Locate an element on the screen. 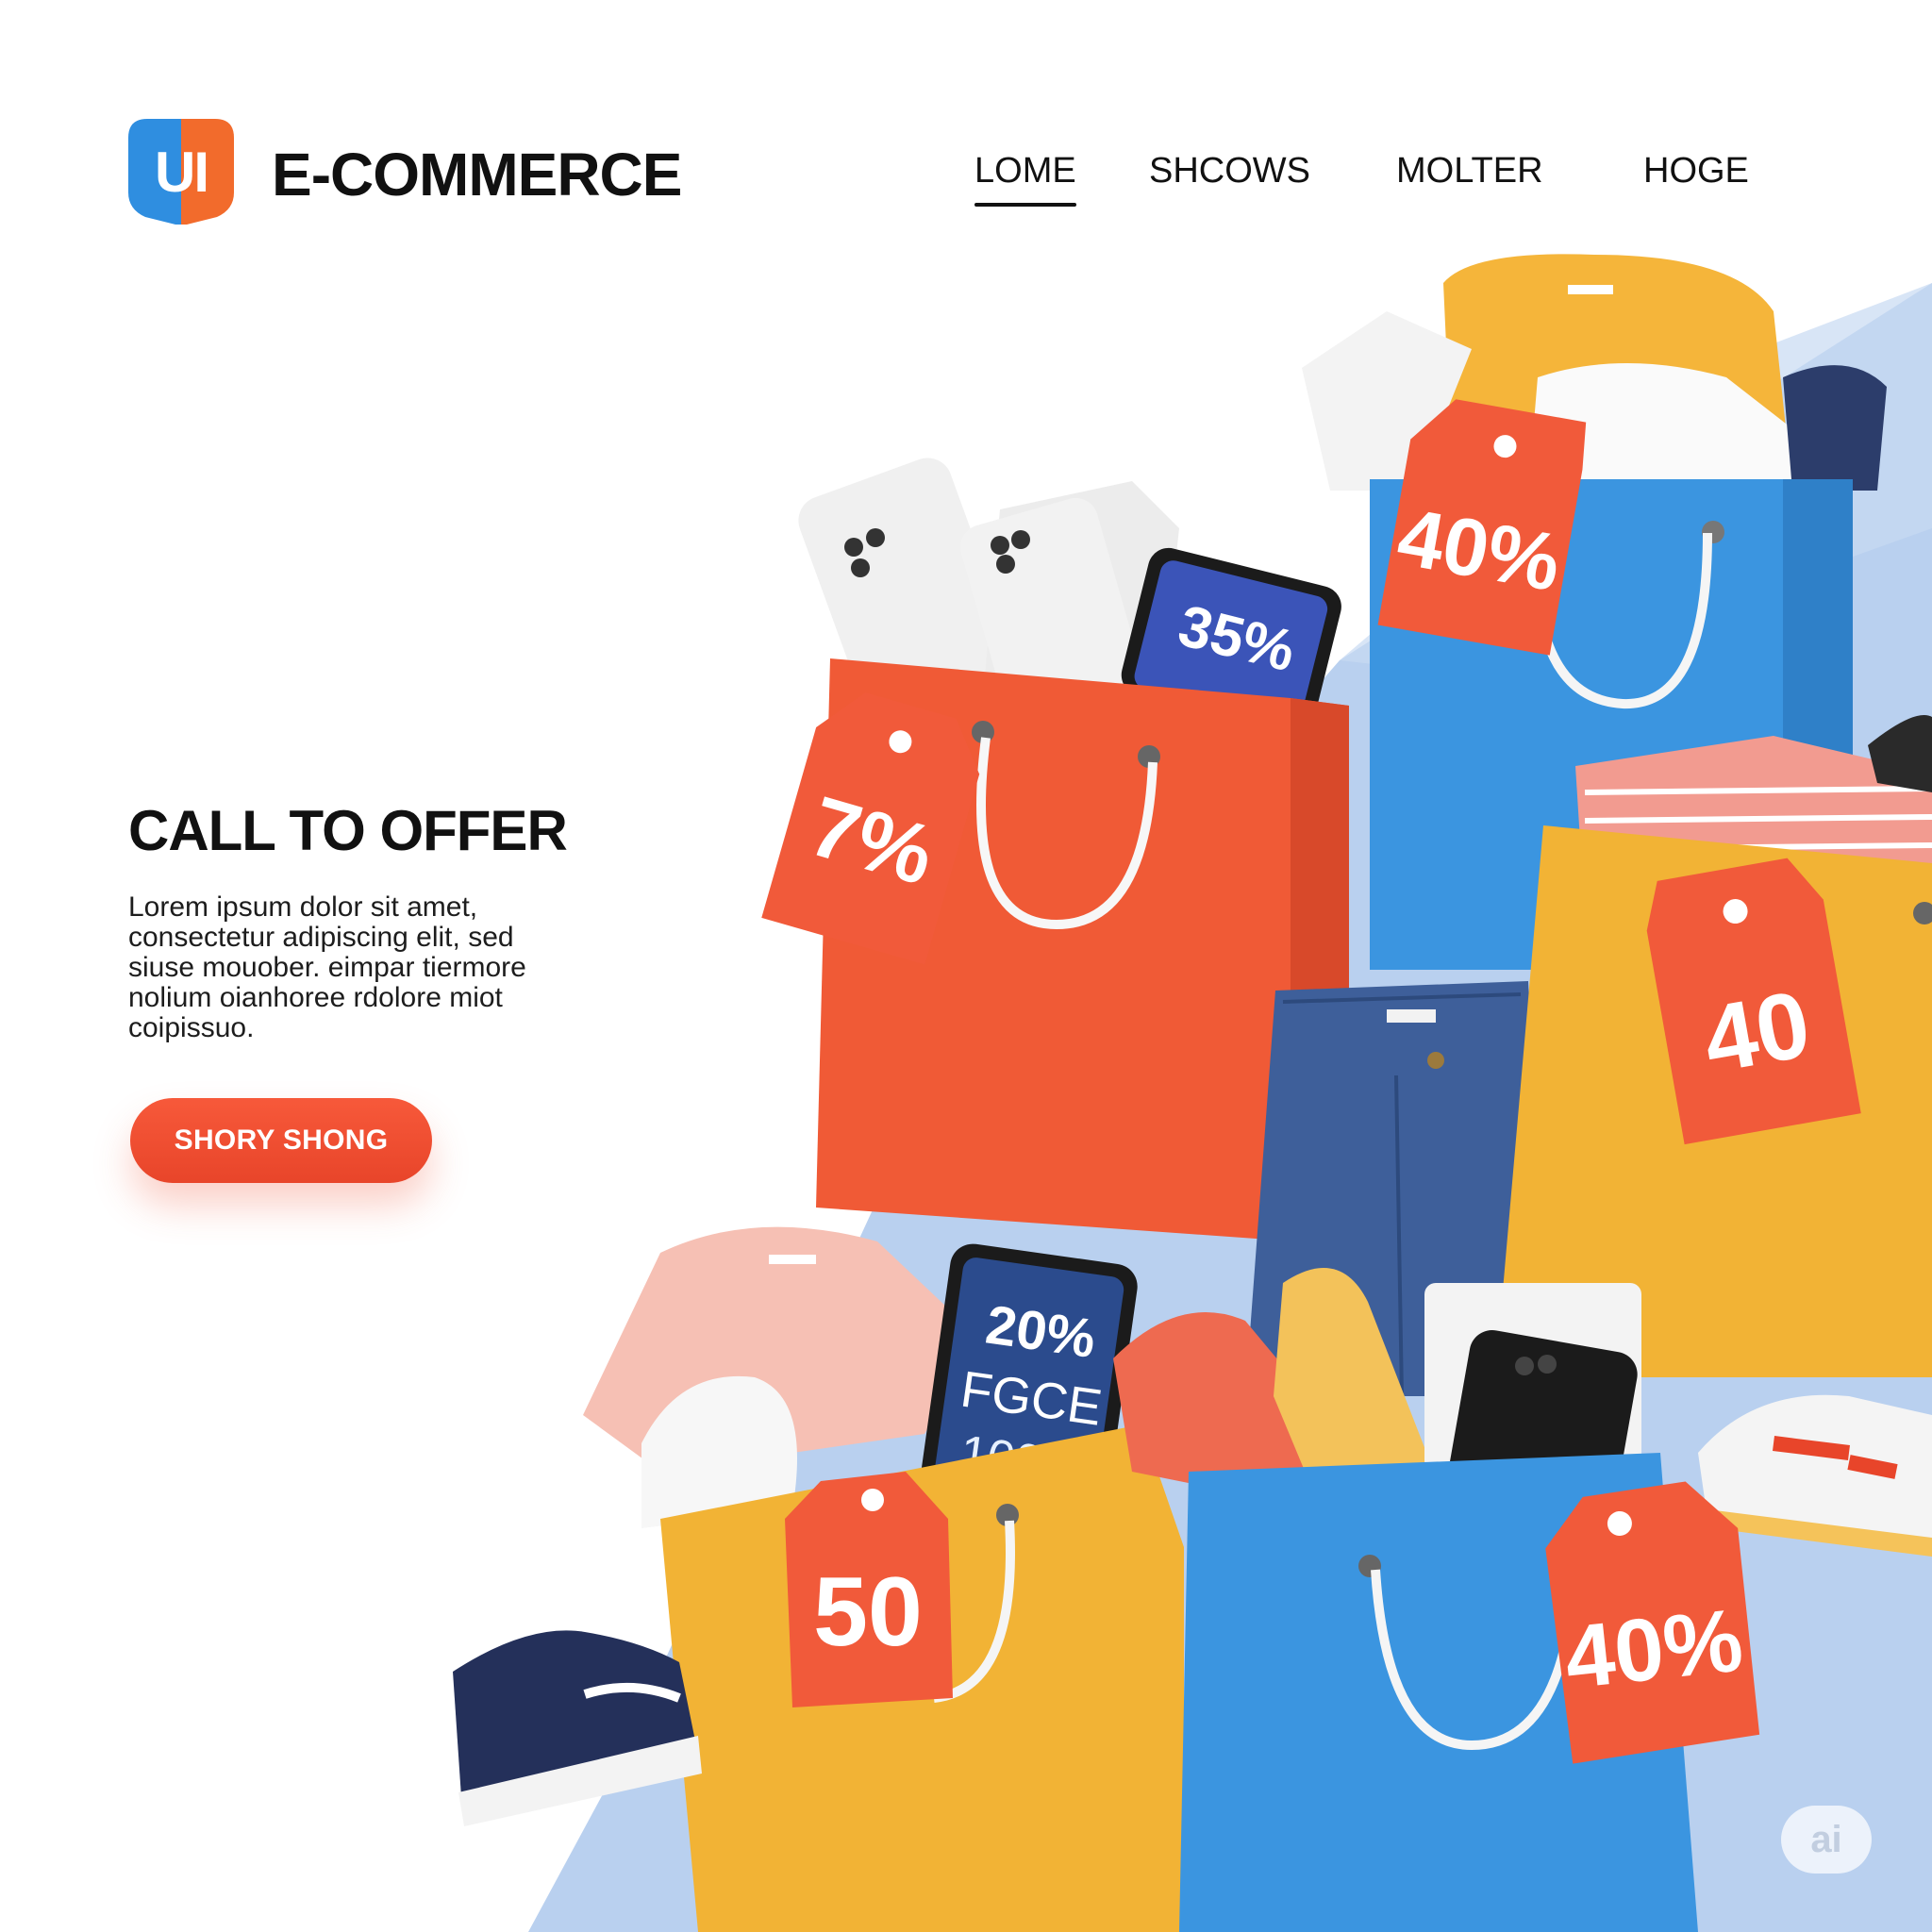  white-shirt is located at coordinates (1670, 427).